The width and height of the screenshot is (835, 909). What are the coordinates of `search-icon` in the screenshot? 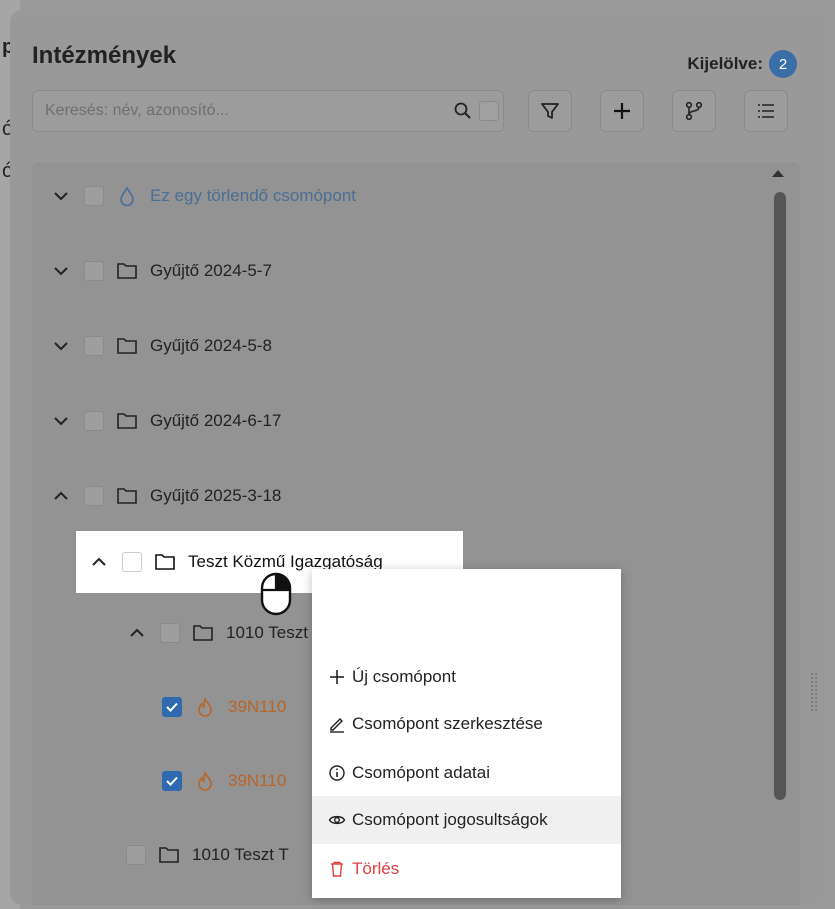 It's located at (463, 111).